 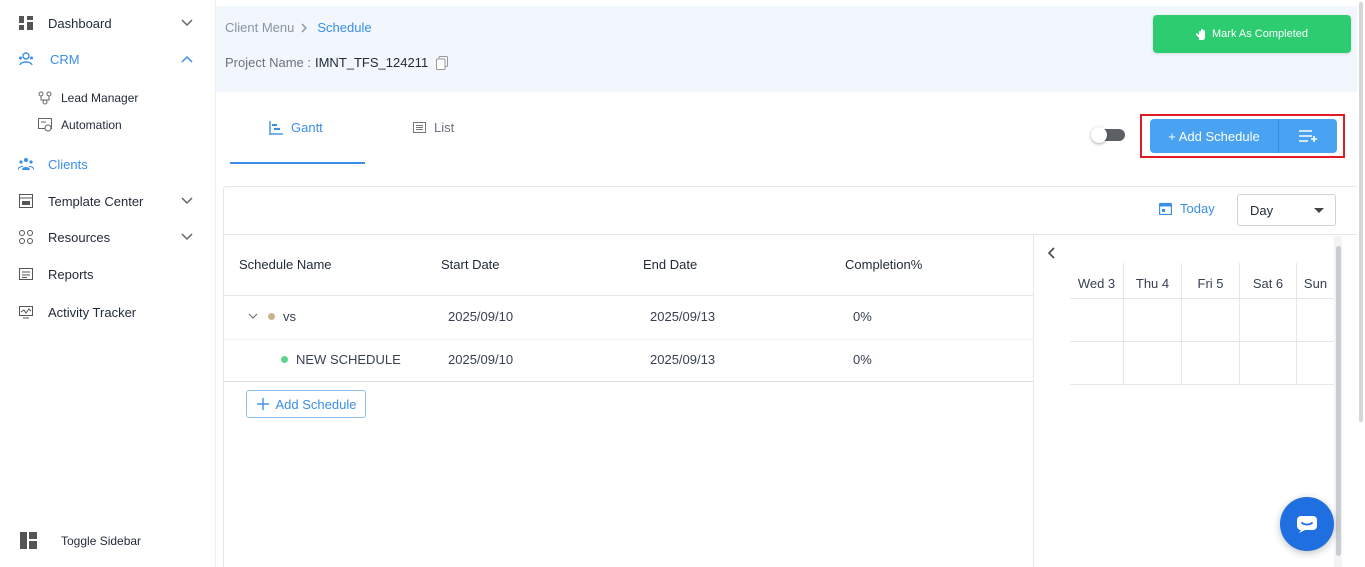 What do you see at coordinates (68, 164) in the screenshot?
I see `sidebar-item-label: Clients` at bounding box center [68, 164].